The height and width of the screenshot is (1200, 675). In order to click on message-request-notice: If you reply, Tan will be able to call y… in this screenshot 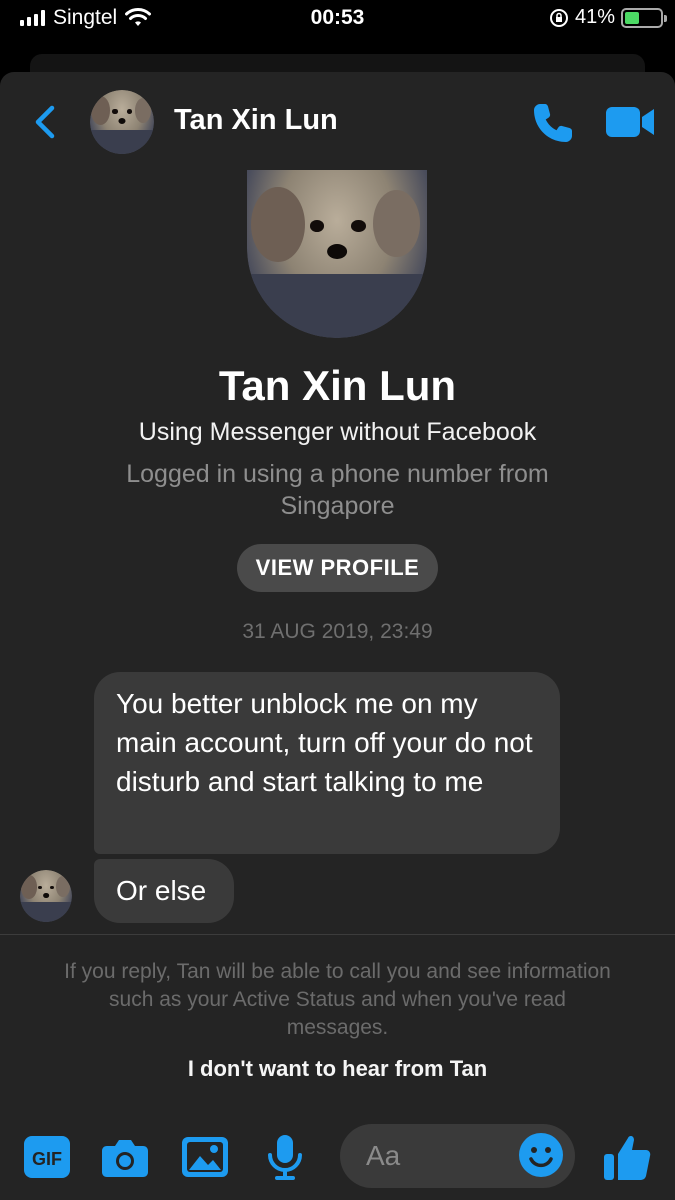, I will do `click(337, 999)`.